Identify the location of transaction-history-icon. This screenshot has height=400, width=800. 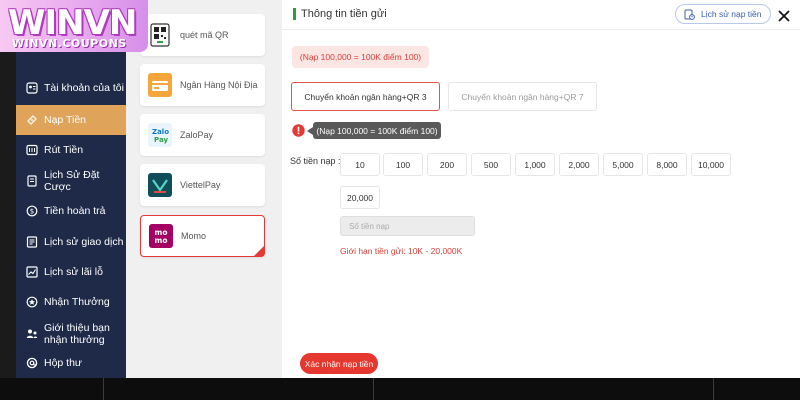
(32, 242).